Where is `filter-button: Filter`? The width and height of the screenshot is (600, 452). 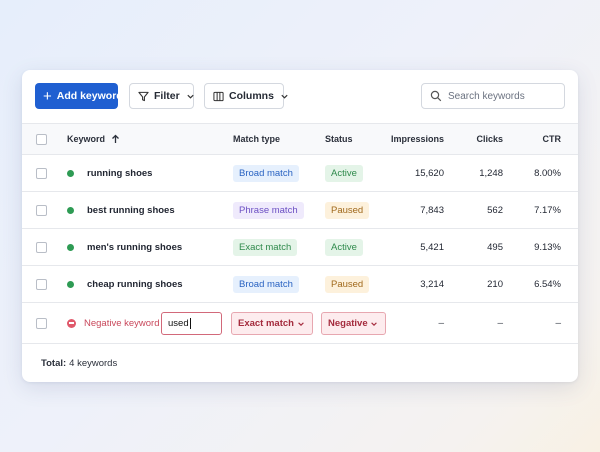 filter-button: Filter is located at coordinates (161, 96).